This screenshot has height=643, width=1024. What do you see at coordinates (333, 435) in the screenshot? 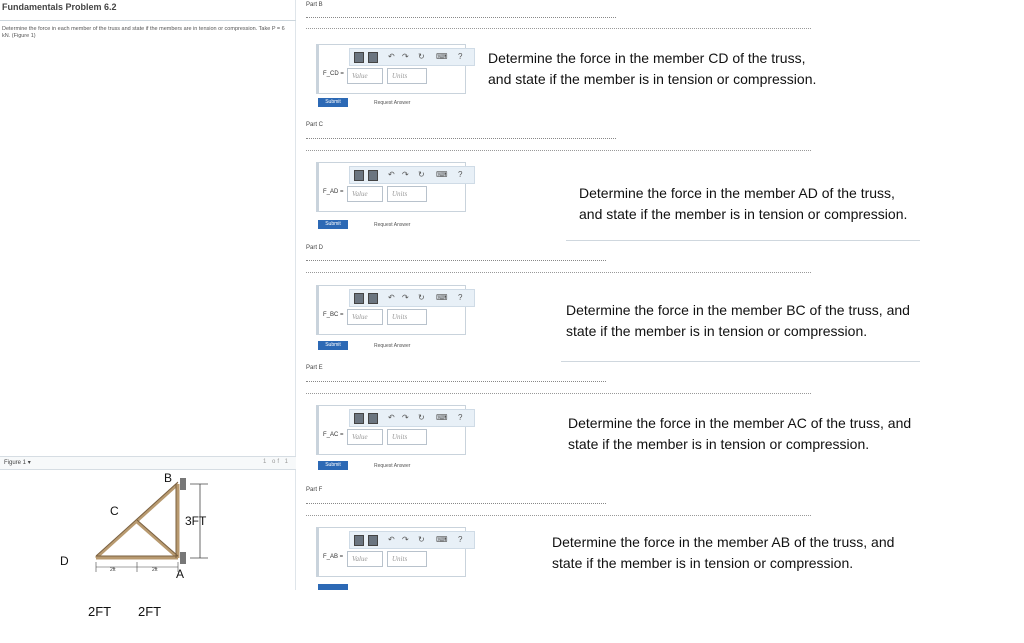
I see `fx-label: F_AC =` at bounding box center [333, 435].